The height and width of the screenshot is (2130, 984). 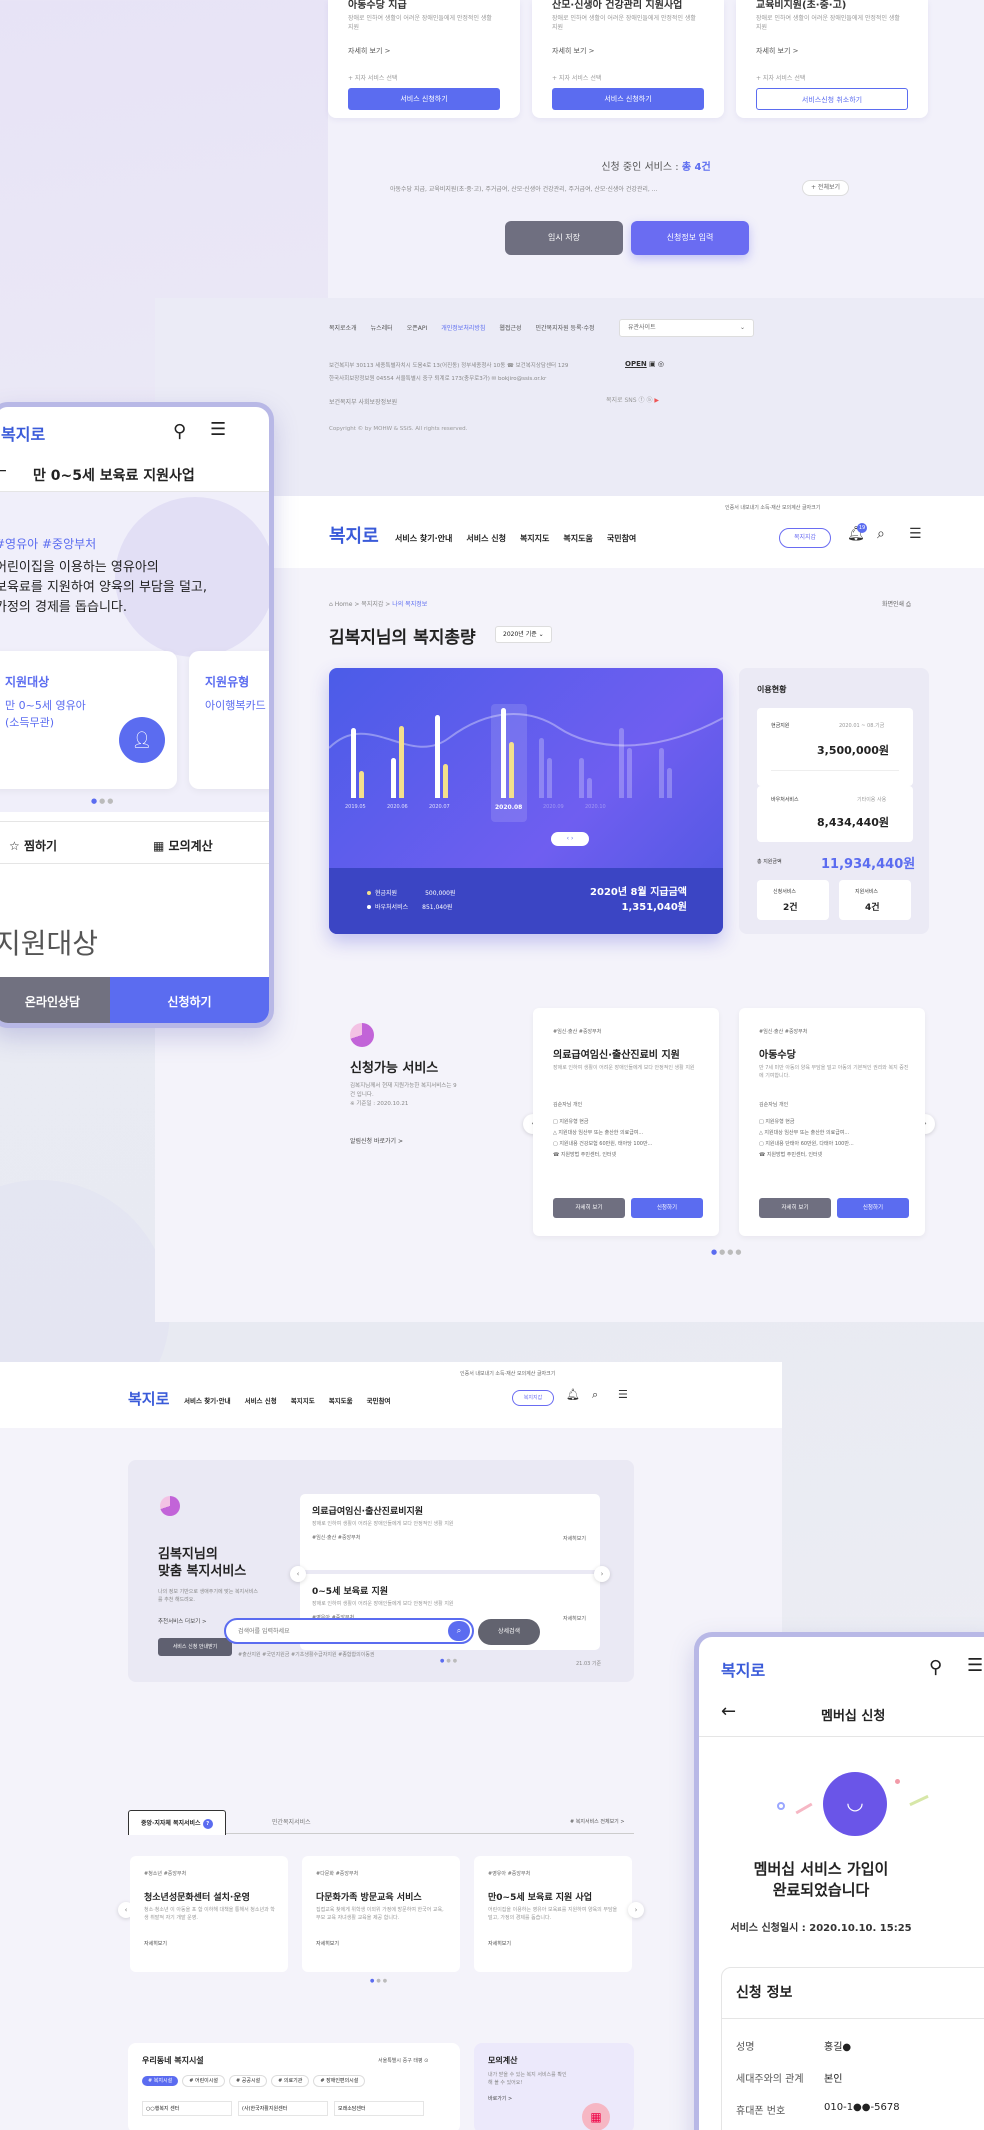 What do you see at coordinates (344, 604) in the screenshot?
I see `breadcrumb-item: Home` at bounding box center [344, 604].